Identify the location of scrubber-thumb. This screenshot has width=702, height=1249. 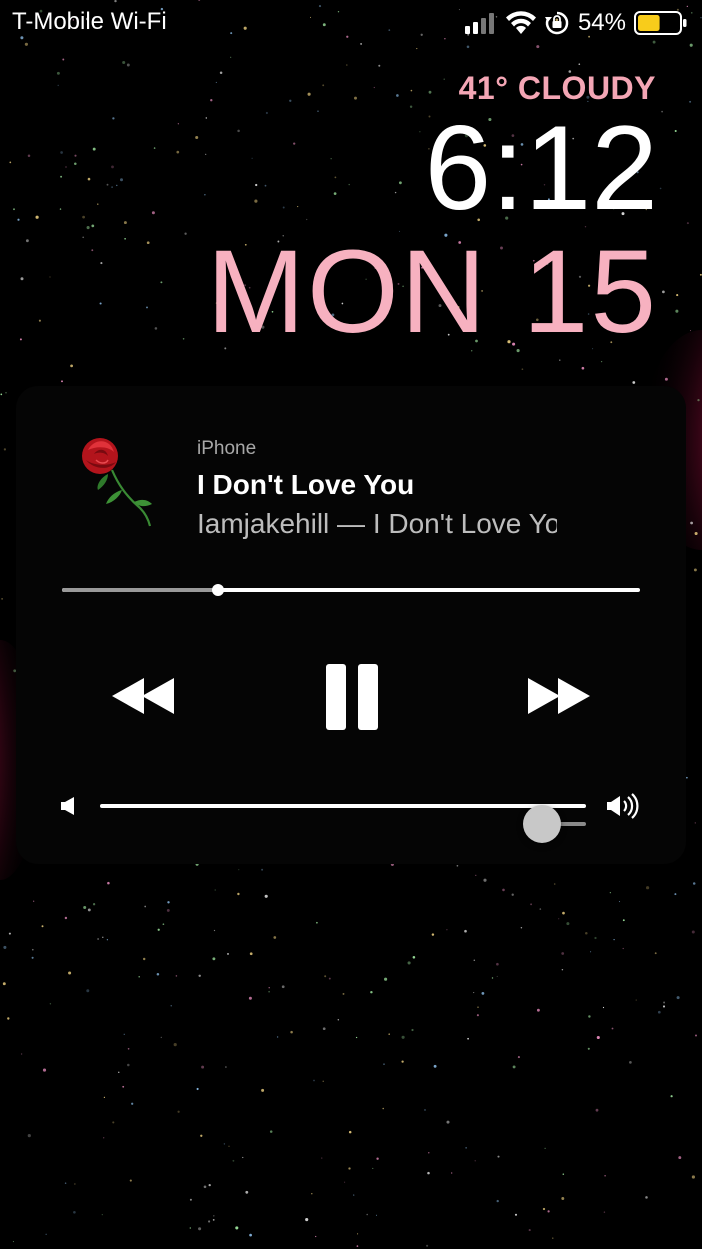
(218, 590).